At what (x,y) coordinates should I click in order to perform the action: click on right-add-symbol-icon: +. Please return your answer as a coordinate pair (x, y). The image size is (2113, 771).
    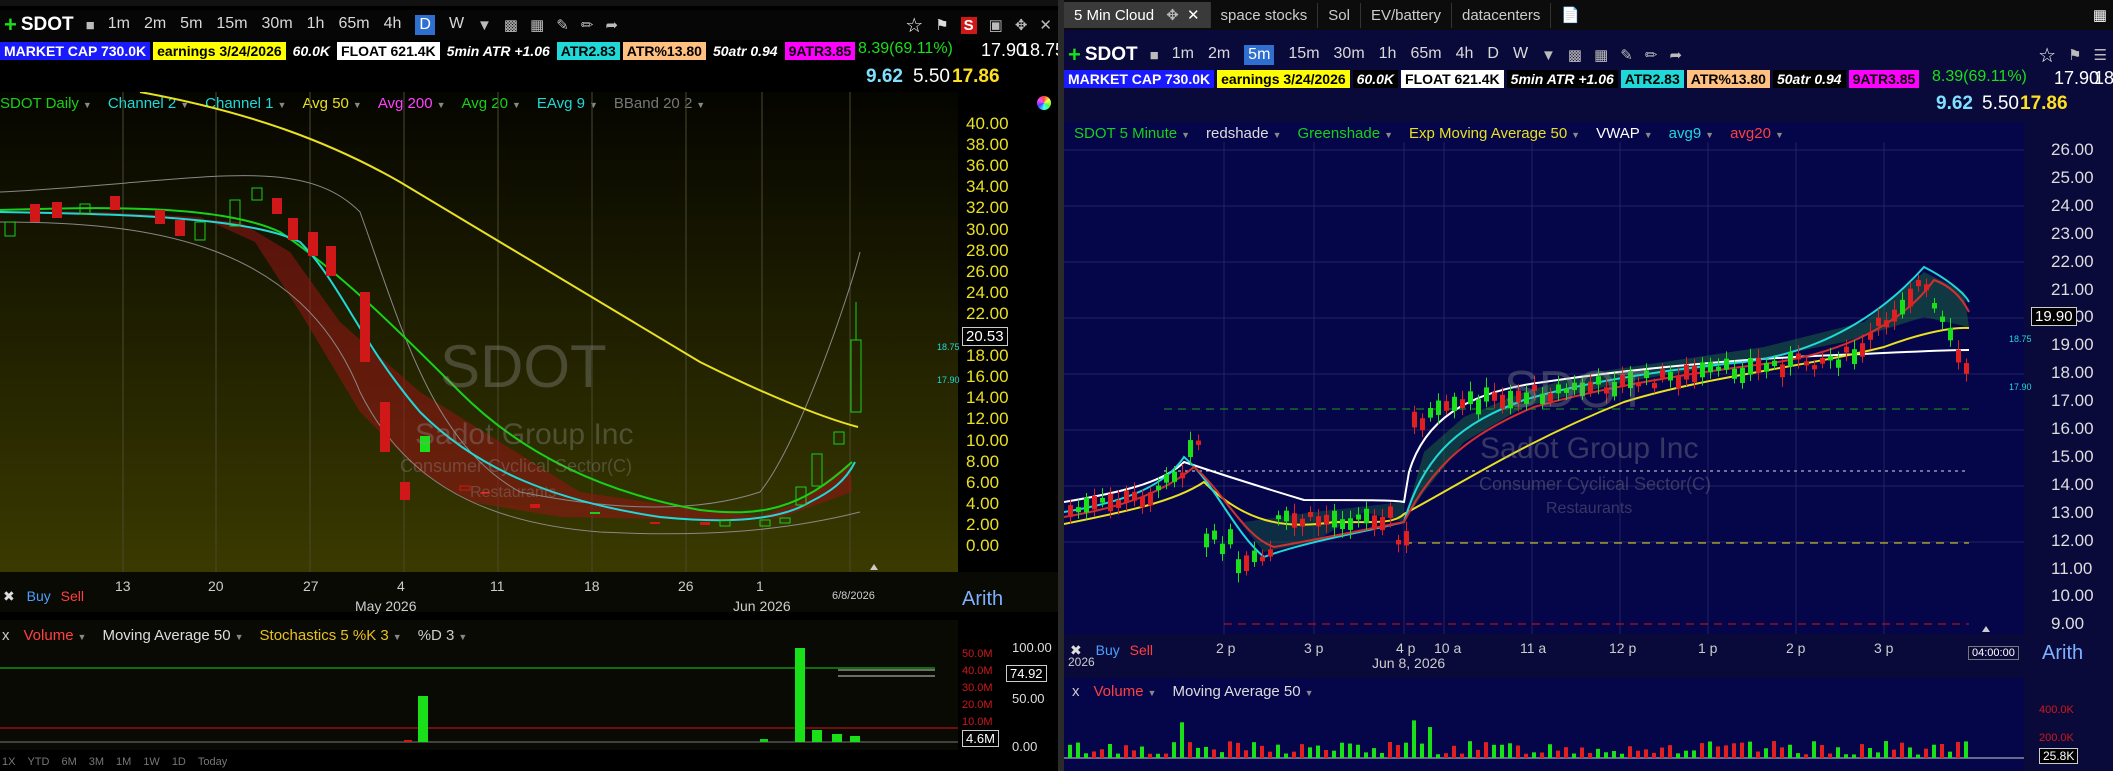
    Looking at the image, I should click on (1074, 55).